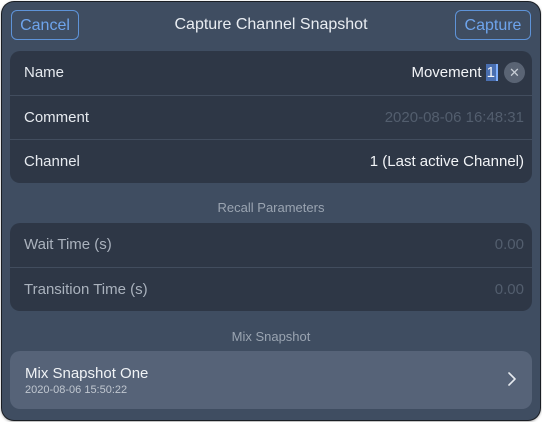 The image size is (542, 422). Describe the element at coordinates (446, 161) in the screenshot. I see `channel-value: 1 (Last active Channel)` at that location.